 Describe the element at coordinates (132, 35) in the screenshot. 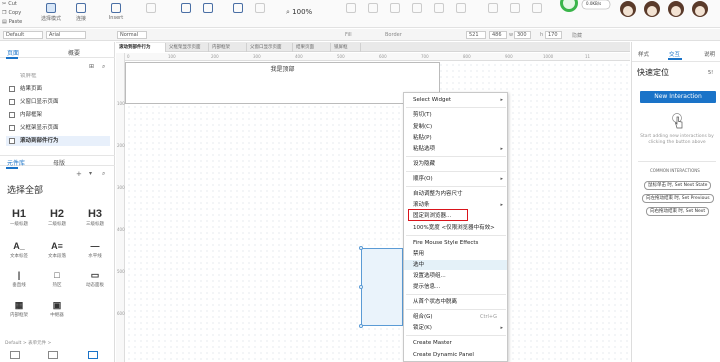

I see `font-style-select: Normal` at that location.